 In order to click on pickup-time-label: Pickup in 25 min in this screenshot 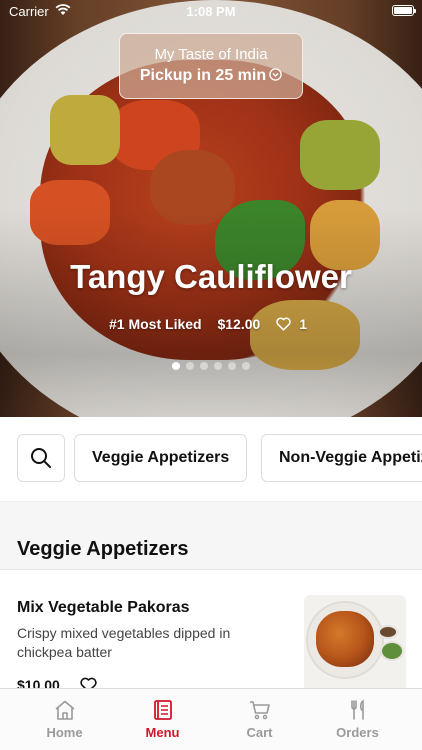, I will do `click(203, 75)`.